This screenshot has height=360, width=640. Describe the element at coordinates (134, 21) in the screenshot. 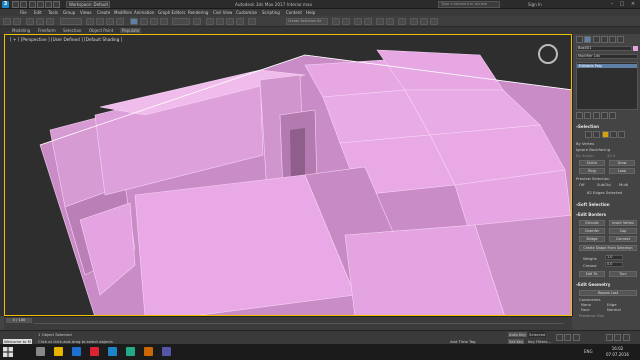

I see `move-icon` at that location.